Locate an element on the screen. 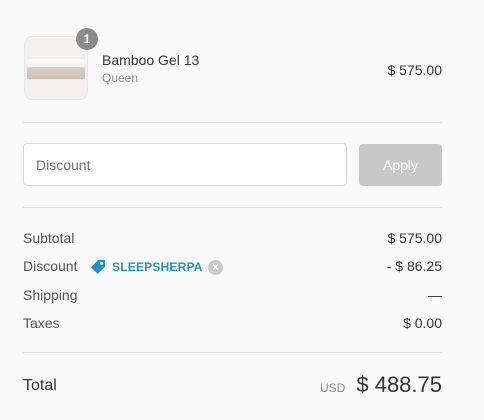 The image size is (484, 420). apply-discount-button: Apply is located at coordinates (400, 165).